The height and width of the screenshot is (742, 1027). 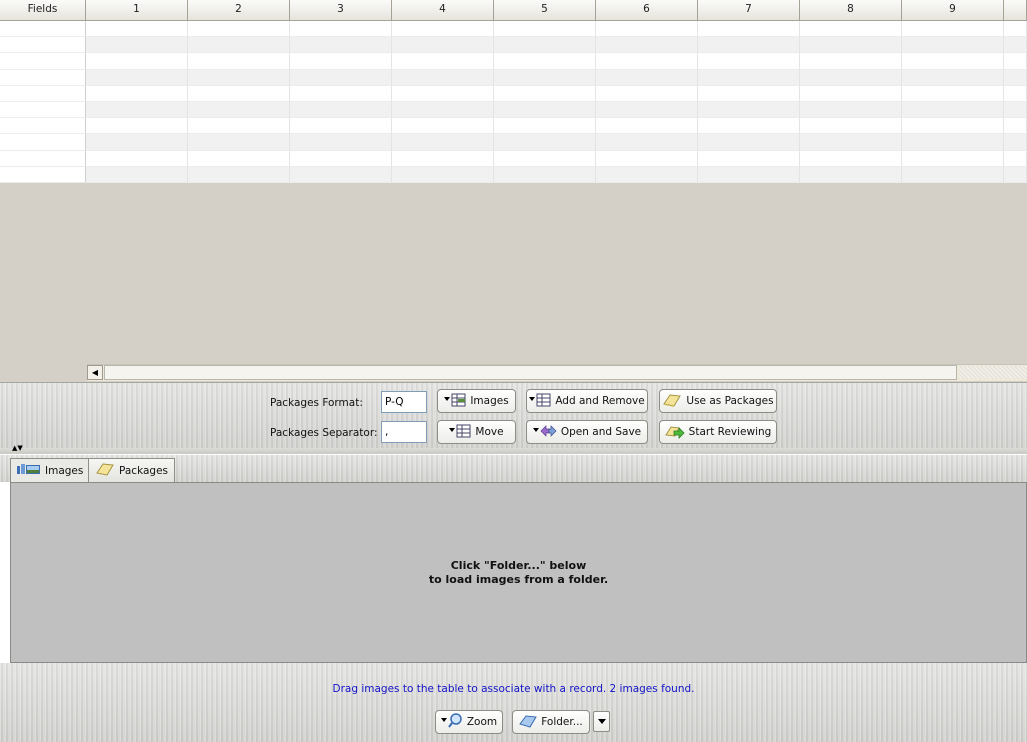 What do you see at coordinates (469, 722) in the screenshot?
I see `zoom-button: Zoom` at bounding box center [469, 722].